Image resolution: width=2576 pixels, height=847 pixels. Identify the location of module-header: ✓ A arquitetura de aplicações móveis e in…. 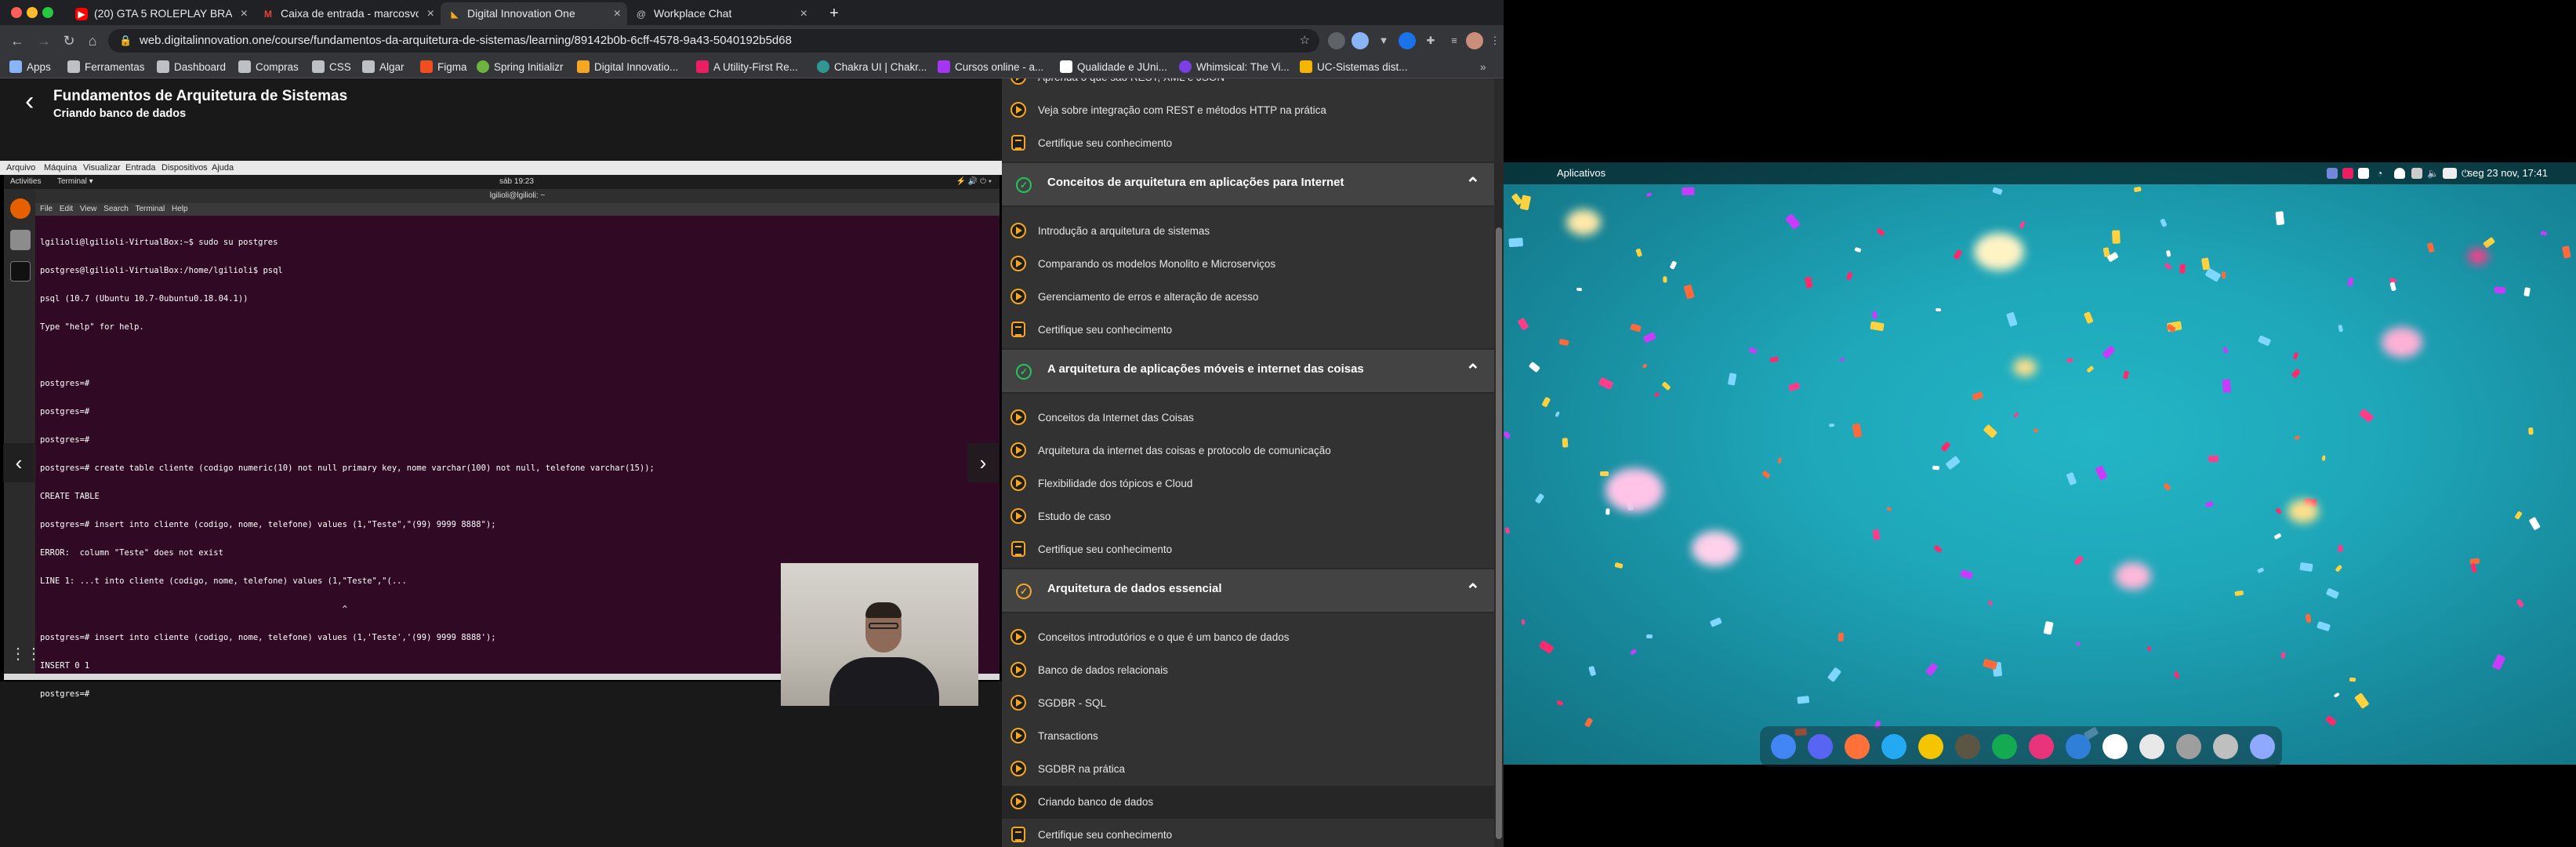
(1248, 371).